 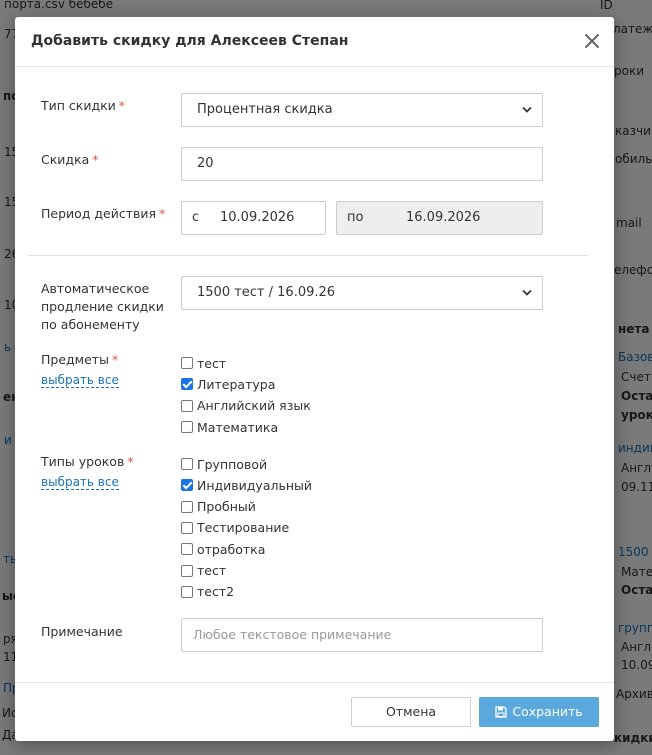 I want to click on note-textarea: Любое текстовое примечание, so click(x=362, y=635).